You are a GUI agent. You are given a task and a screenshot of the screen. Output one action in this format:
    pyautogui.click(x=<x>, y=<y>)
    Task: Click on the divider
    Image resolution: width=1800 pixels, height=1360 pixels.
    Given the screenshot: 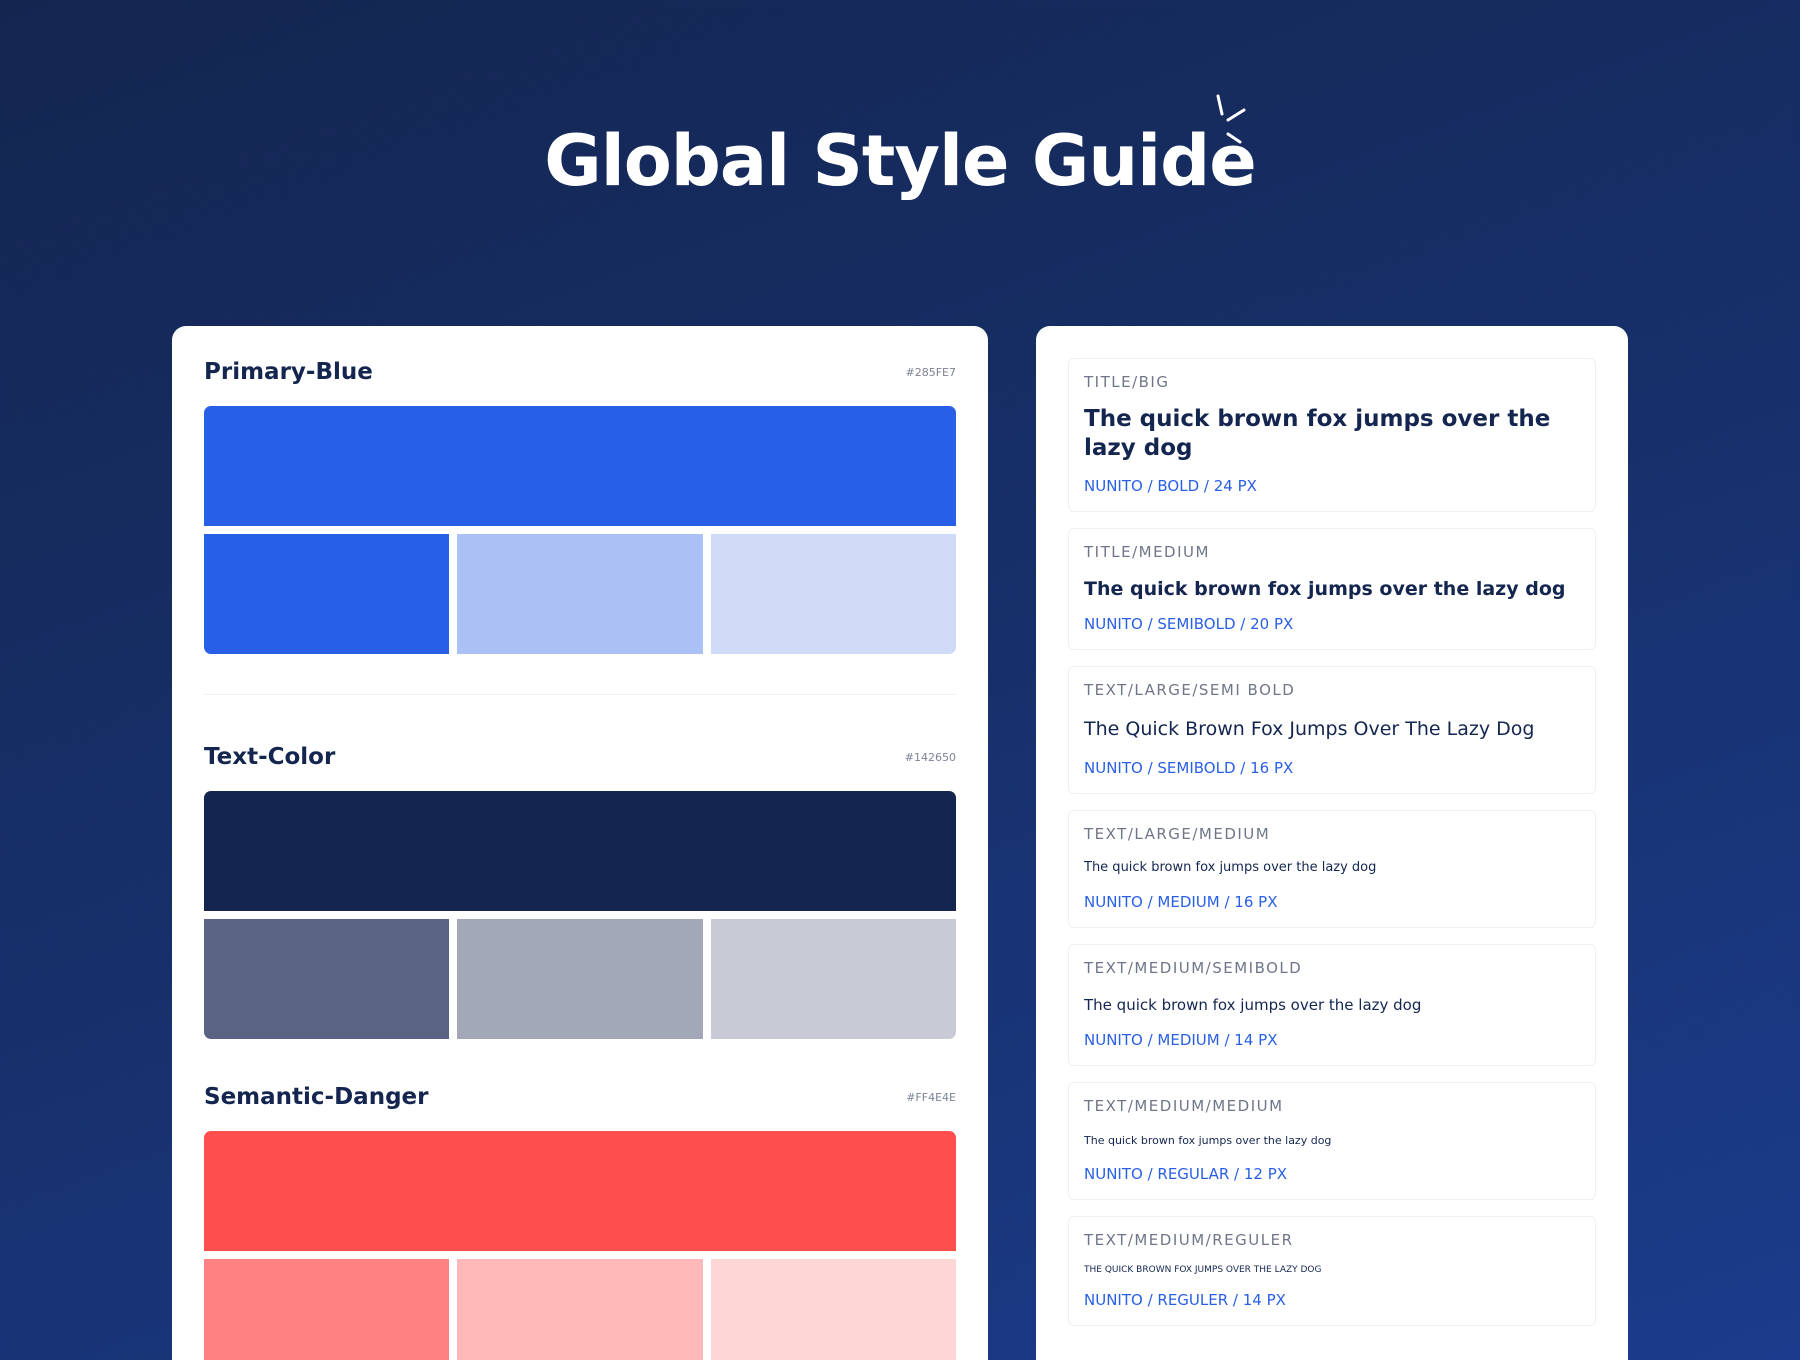 What is the action you would take?
    pyautogui.click(x=580, y=694)
    